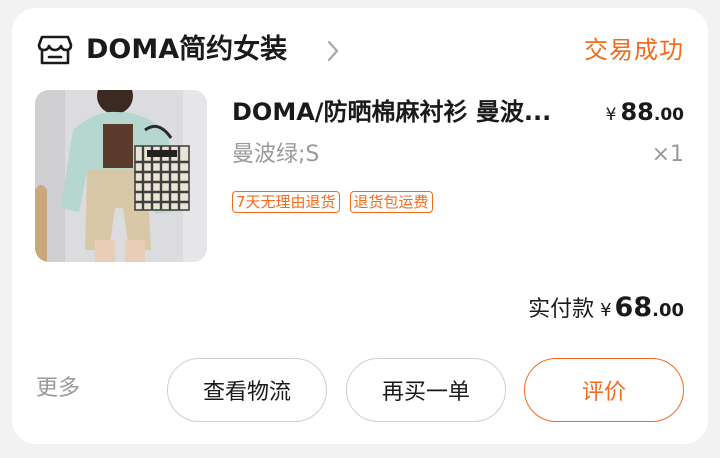  Describe the element at coordinates (426, 390) in the screenshot. I see `buy-again-button: 再买一单` at that location.